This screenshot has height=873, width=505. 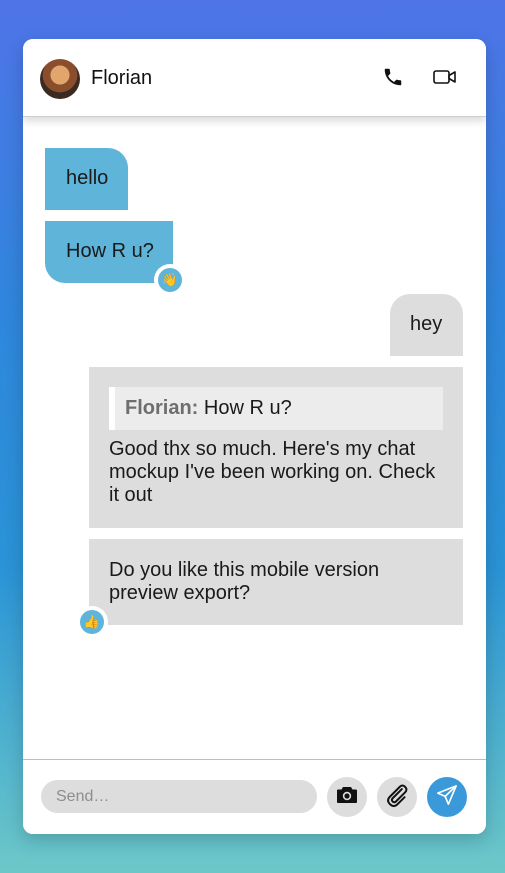 I want to click on message-text: hello, so click(x=87, y=178).